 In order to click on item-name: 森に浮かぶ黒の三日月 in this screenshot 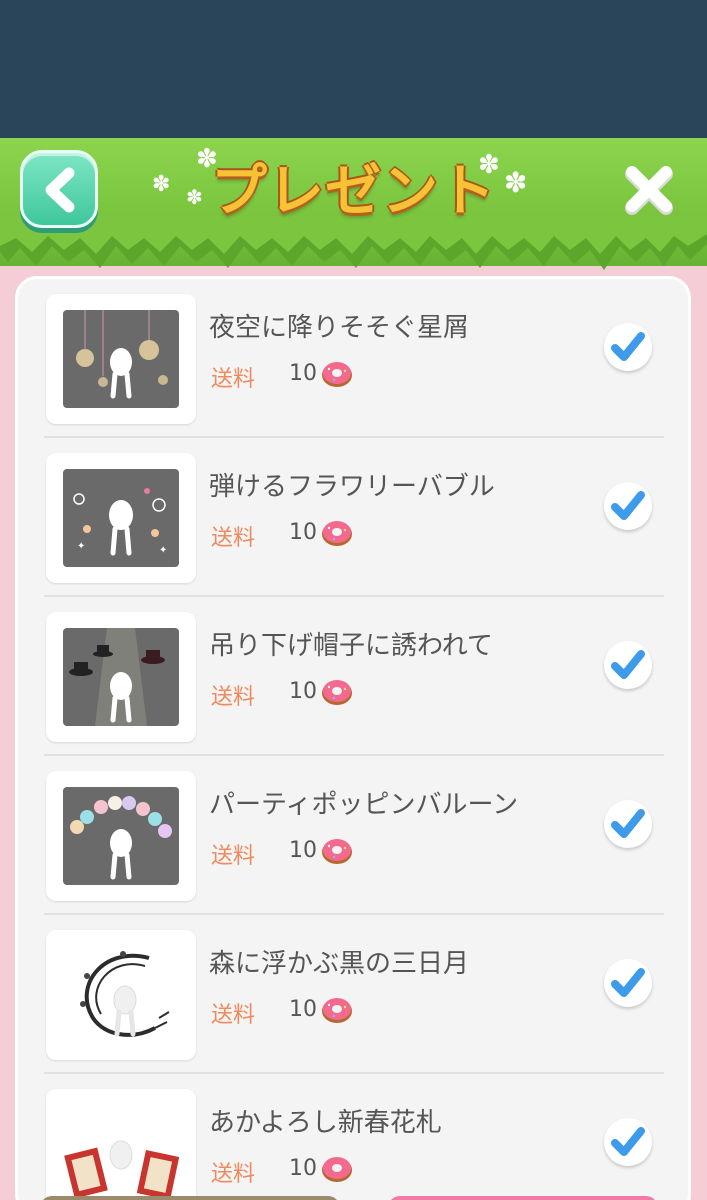, I will do `click(339, 964)`.